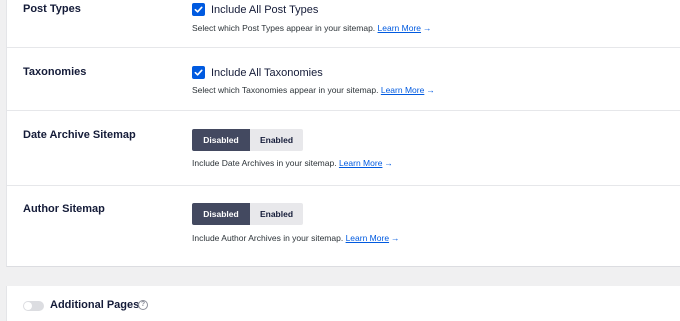 Image resolution: width=680 pixels, height=321 pixels. I want to click on include-all-taxonomies-checkbox, so click(198, 72).